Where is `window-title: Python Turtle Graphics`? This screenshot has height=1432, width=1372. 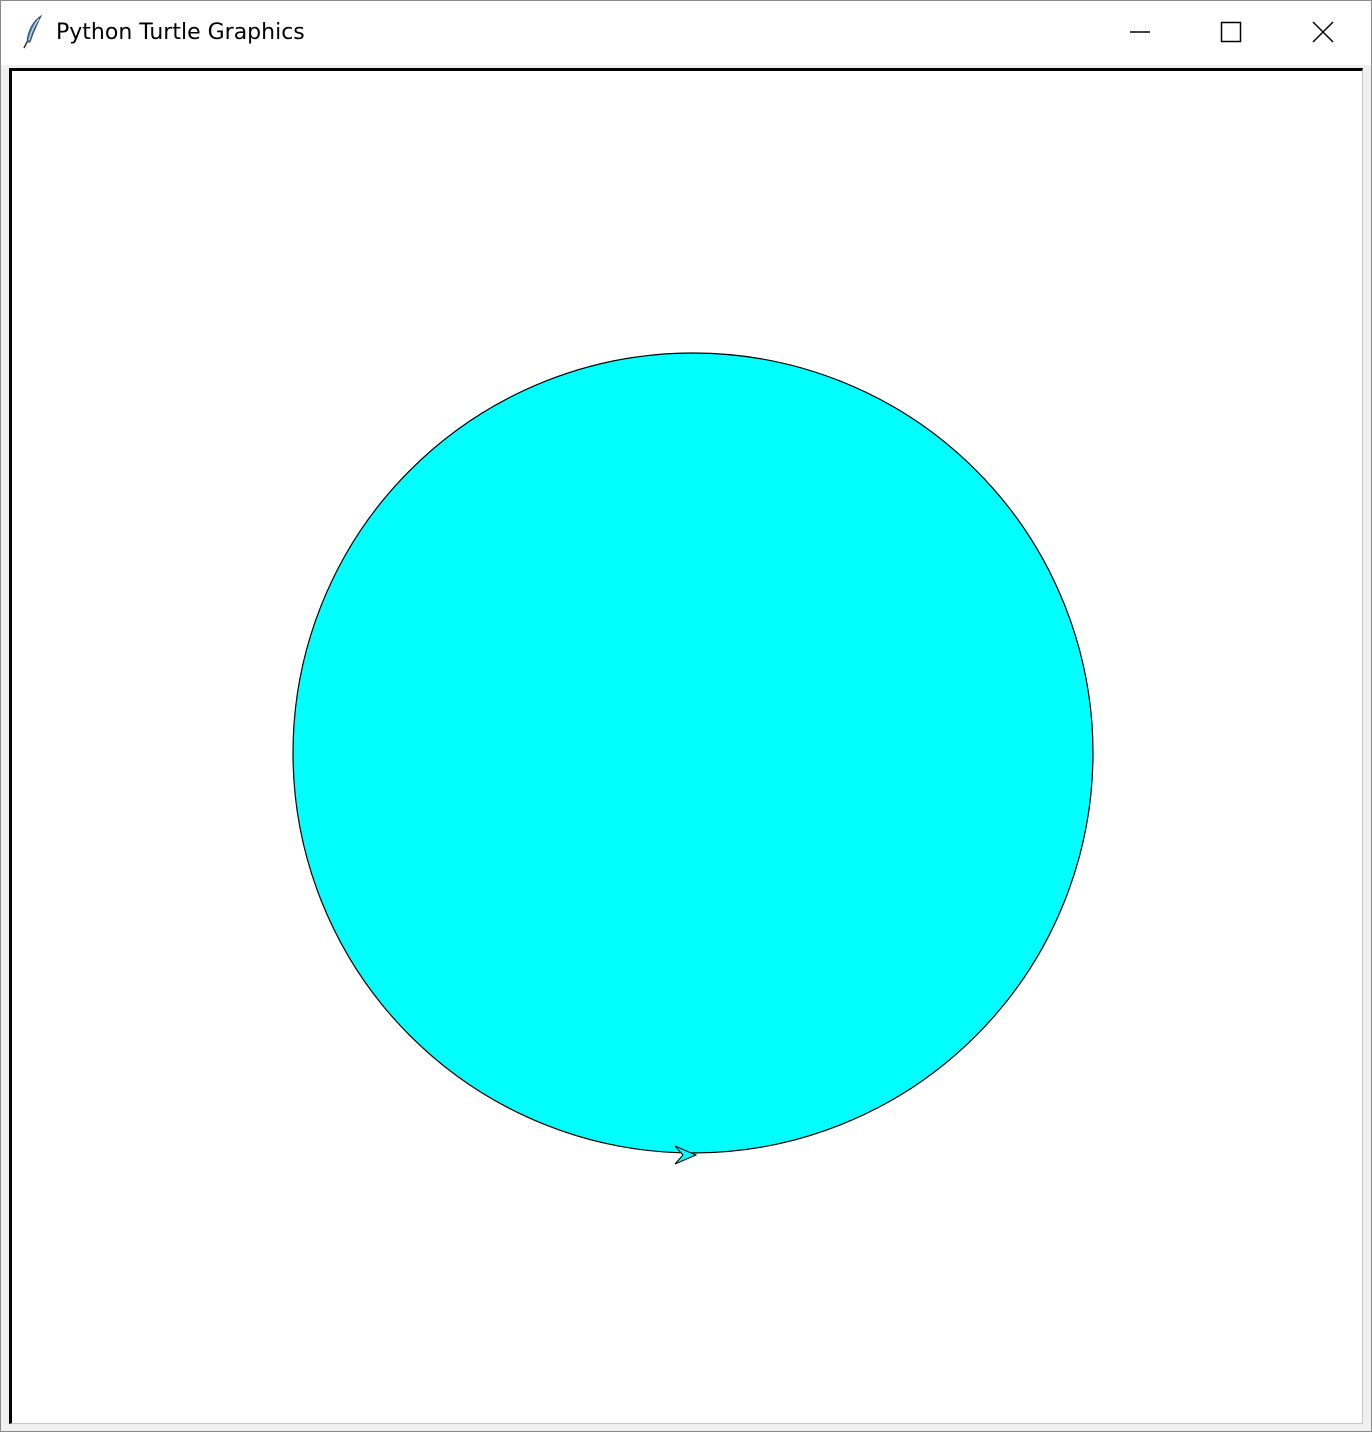 window-title: Python Turtle Graphics is located at coordinates (180, 32).